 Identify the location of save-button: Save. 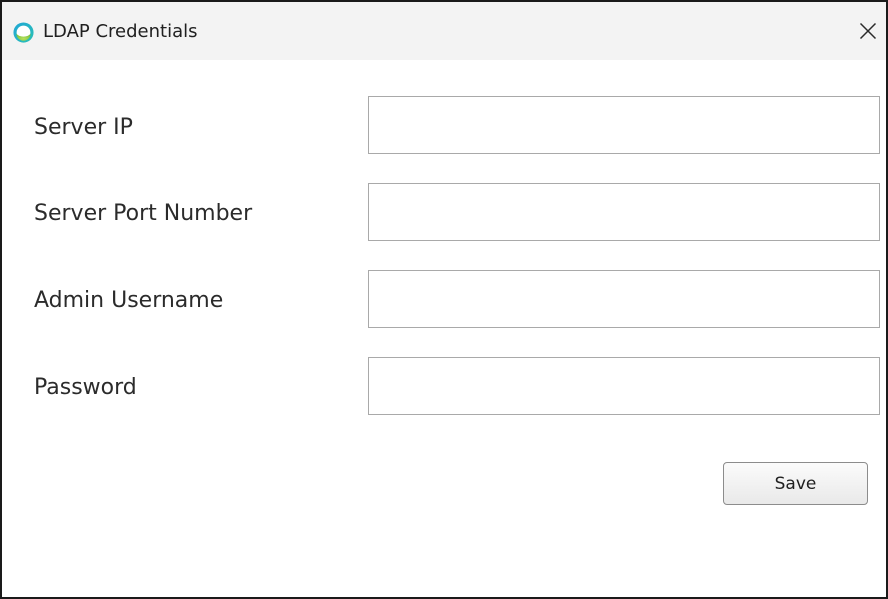
(795, 483).